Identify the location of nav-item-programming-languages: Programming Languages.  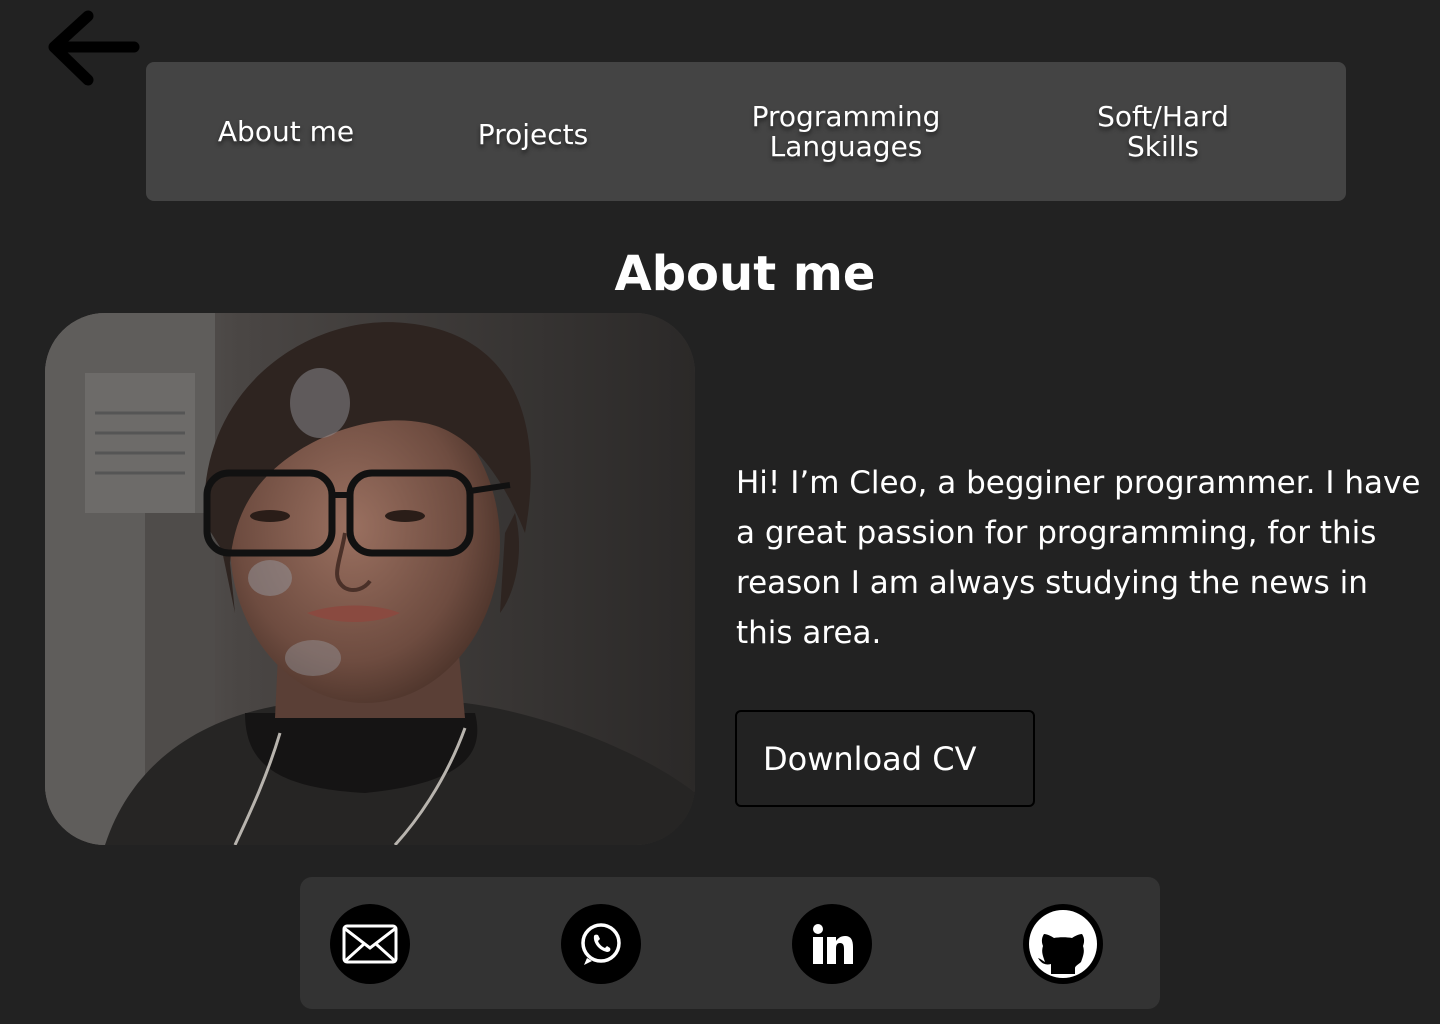
(846, 131).